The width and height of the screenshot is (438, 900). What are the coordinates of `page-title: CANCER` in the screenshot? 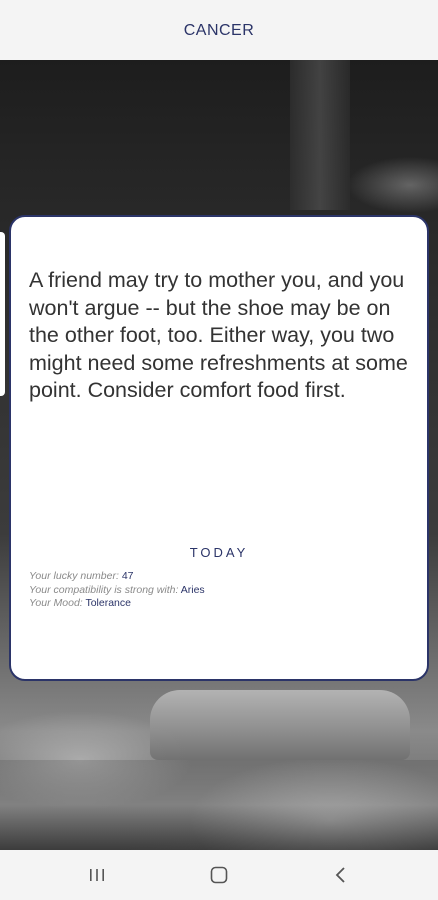 It's located at (219, 30).